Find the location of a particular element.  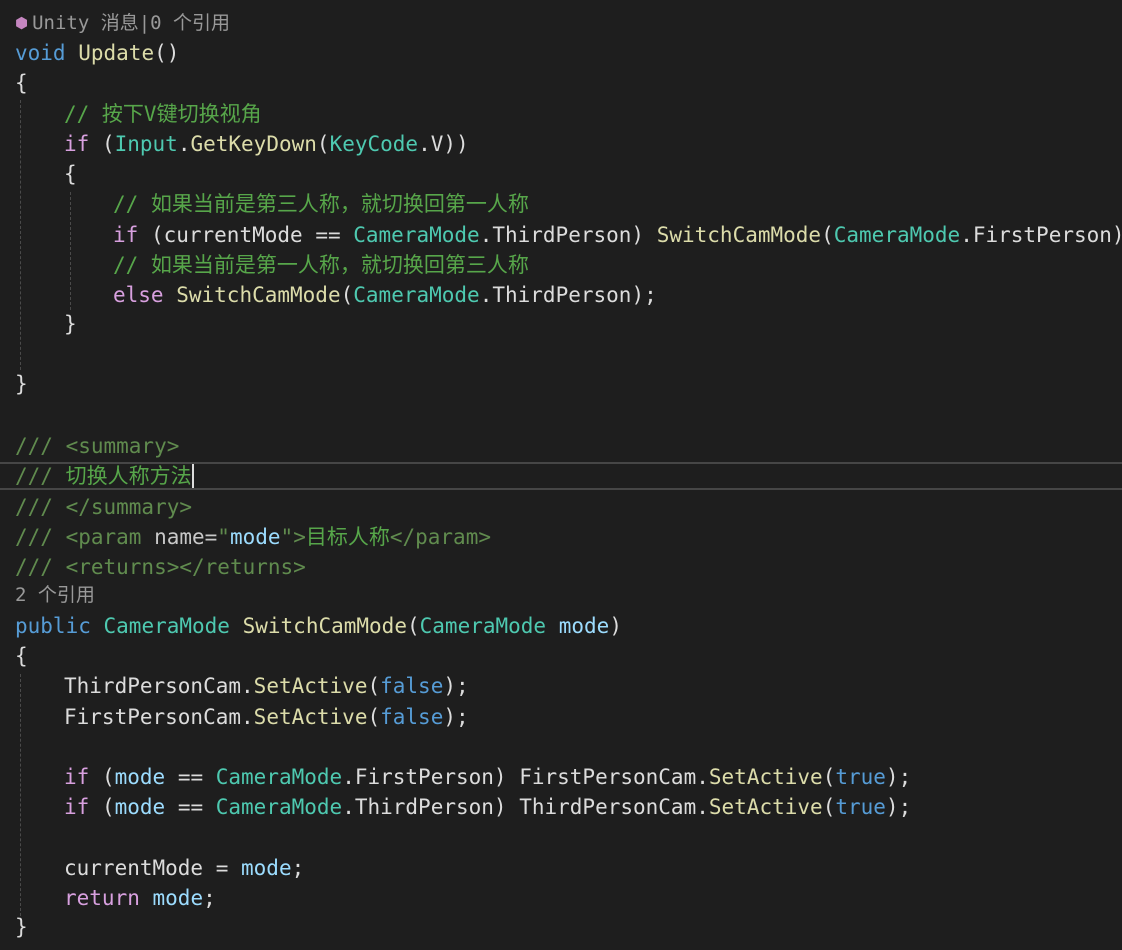

unity-cube-icon: ⬢ is located at coordinates (22, 23).